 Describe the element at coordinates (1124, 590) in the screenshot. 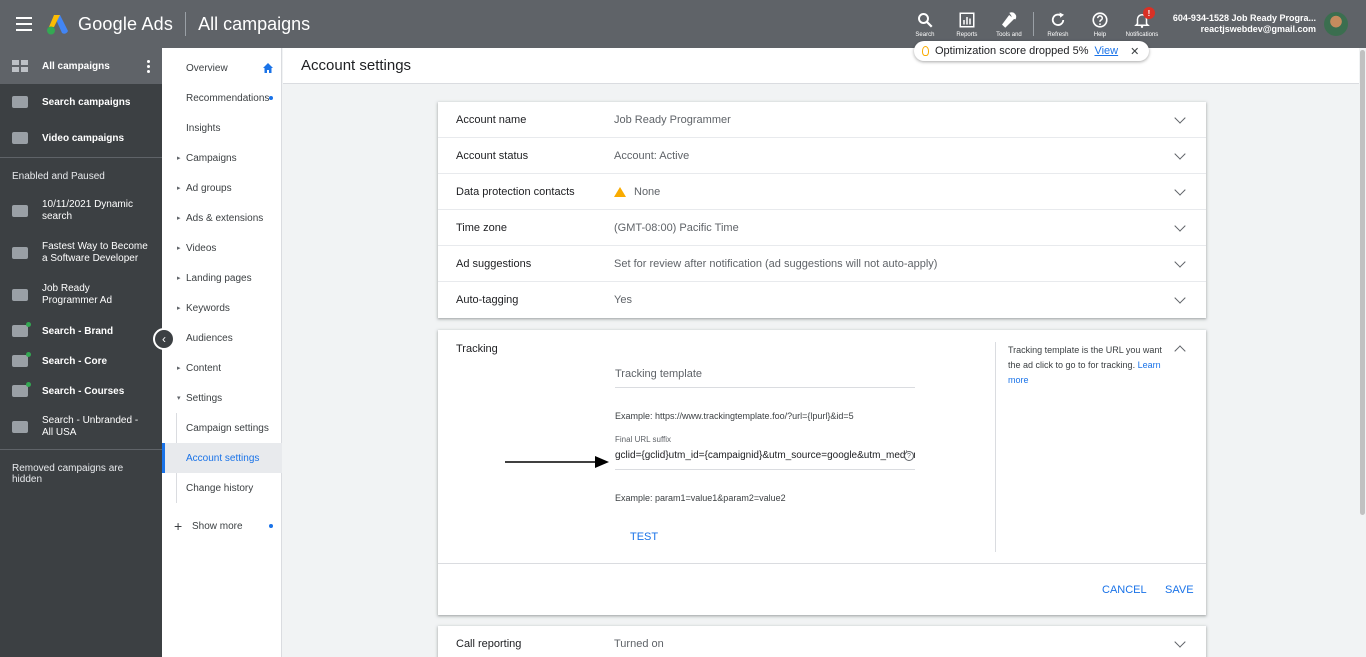

I see `cancel-button: CANCEL` at that location.